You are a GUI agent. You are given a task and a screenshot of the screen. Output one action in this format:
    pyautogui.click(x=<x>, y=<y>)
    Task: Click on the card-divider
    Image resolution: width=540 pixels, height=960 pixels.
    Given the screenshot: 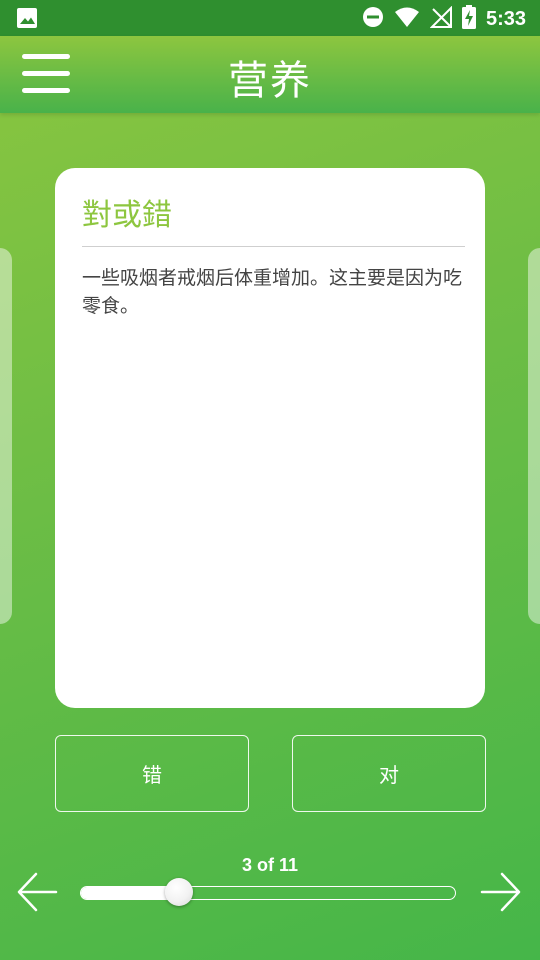 What is the action you would take?
    pyautogui.click(x=273, y=246)
    